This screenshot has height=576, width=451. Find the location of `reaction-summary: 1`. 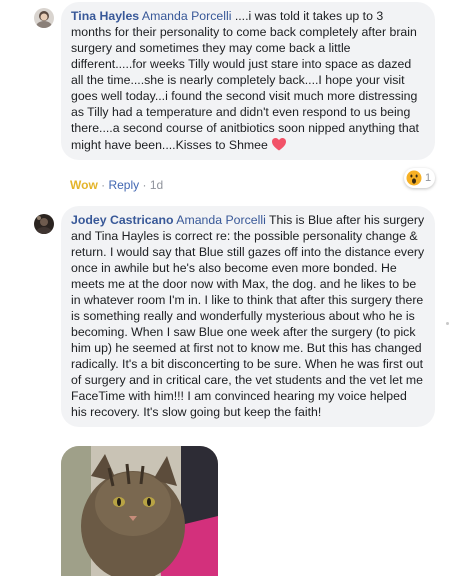

reaction-summary: 1 is located at coordinates (420, 178).